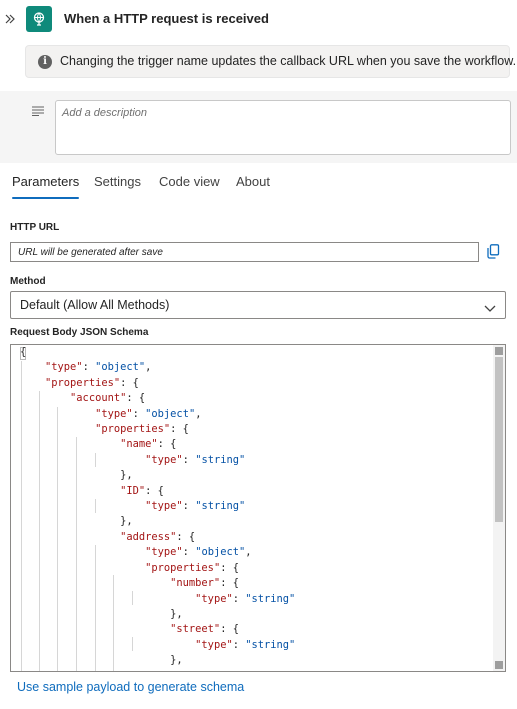  I want to click on tab-about: About, so click(253, 181).